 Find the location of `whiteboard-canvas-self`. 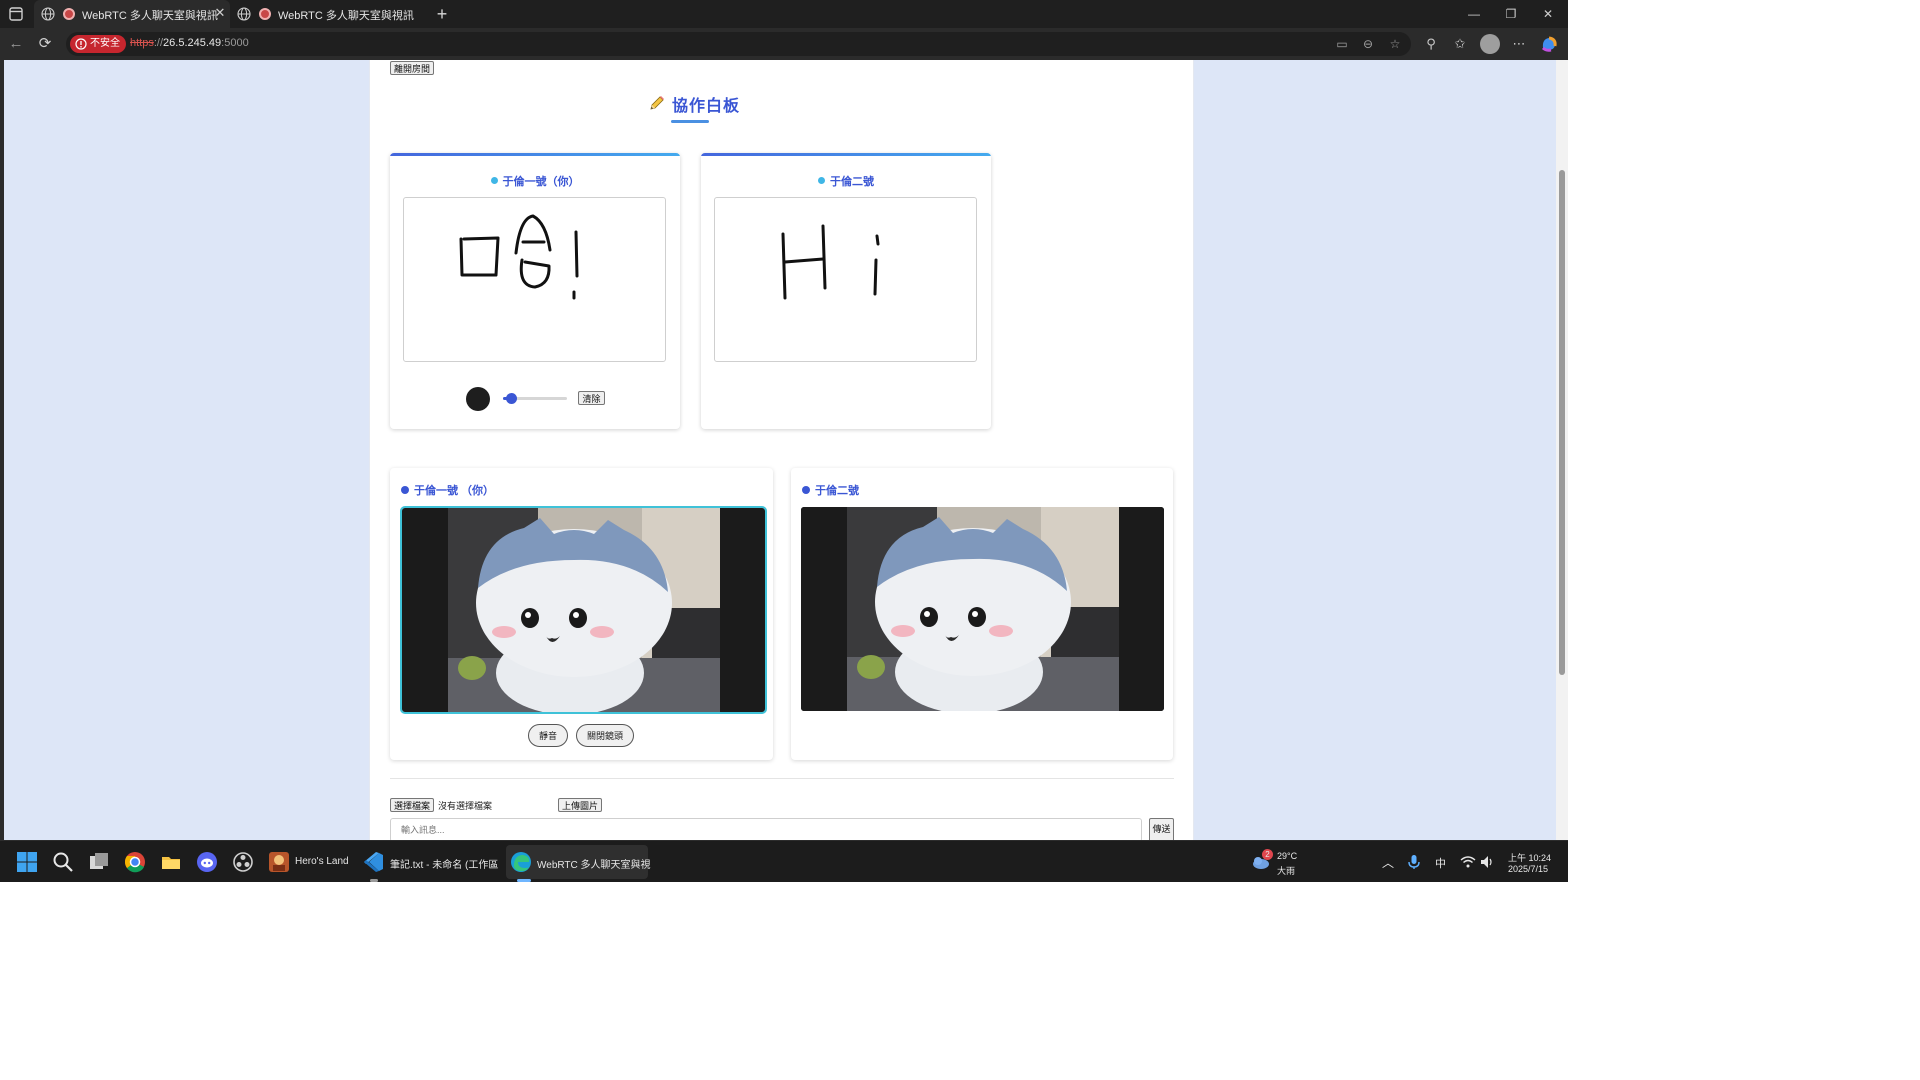

whiteboard-canvas-self is located at coordinates (534, 279).